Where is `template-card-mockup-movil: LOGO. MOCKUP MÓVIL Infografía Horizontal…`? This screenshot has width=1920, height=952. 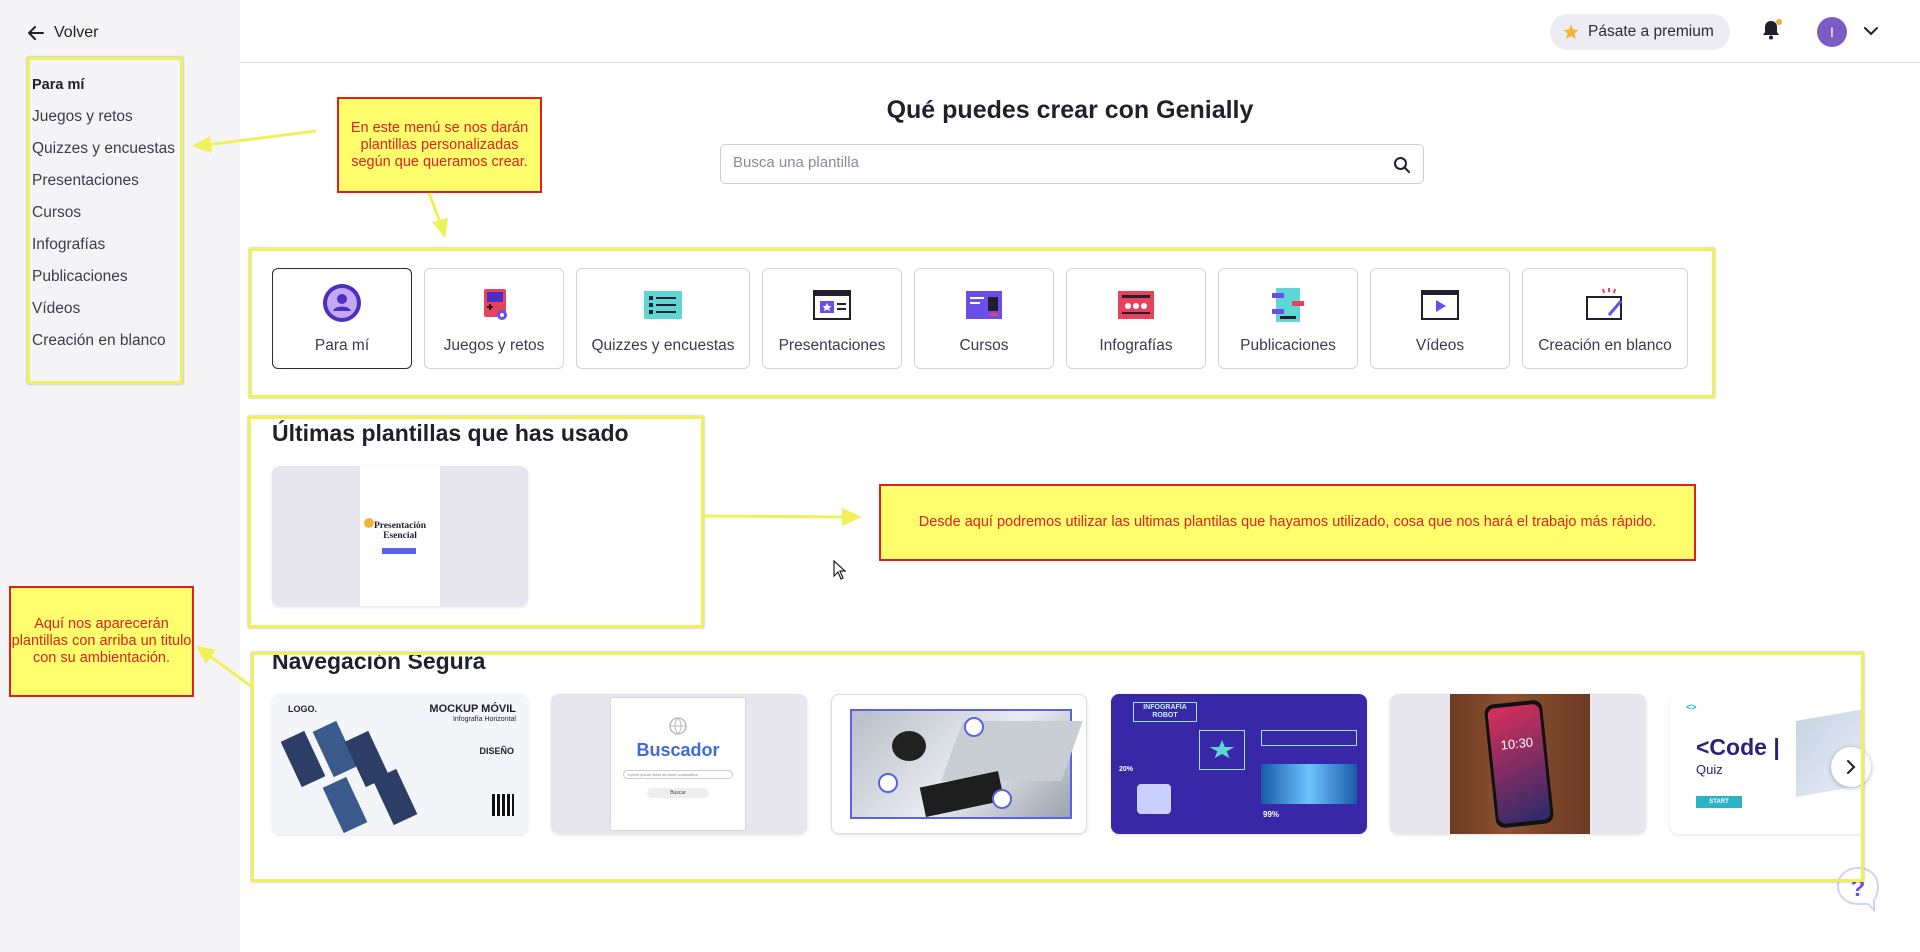 template-card-mockup-movil: LOGO. MOCKUP MÓVIL Infografía Horizontal… is located at coordinates (400, 764).